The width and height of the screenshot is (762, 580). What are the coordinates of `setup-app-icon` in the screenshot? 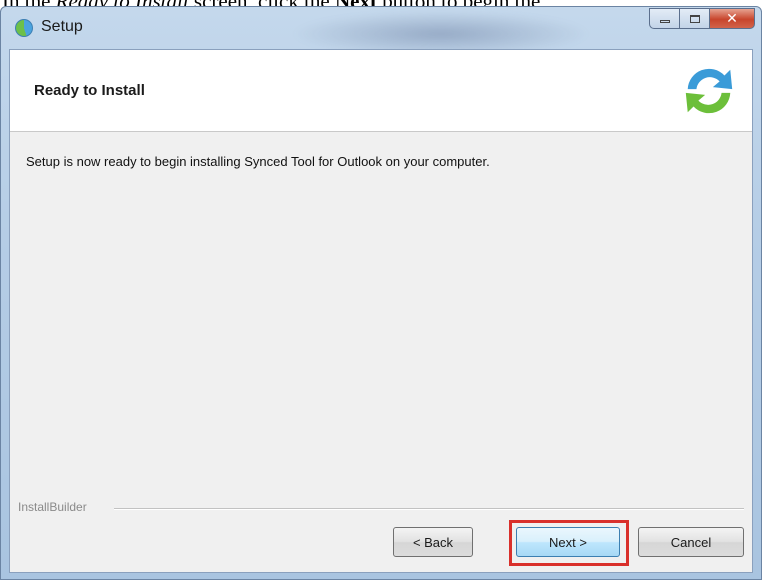 It's located at (24, 28).